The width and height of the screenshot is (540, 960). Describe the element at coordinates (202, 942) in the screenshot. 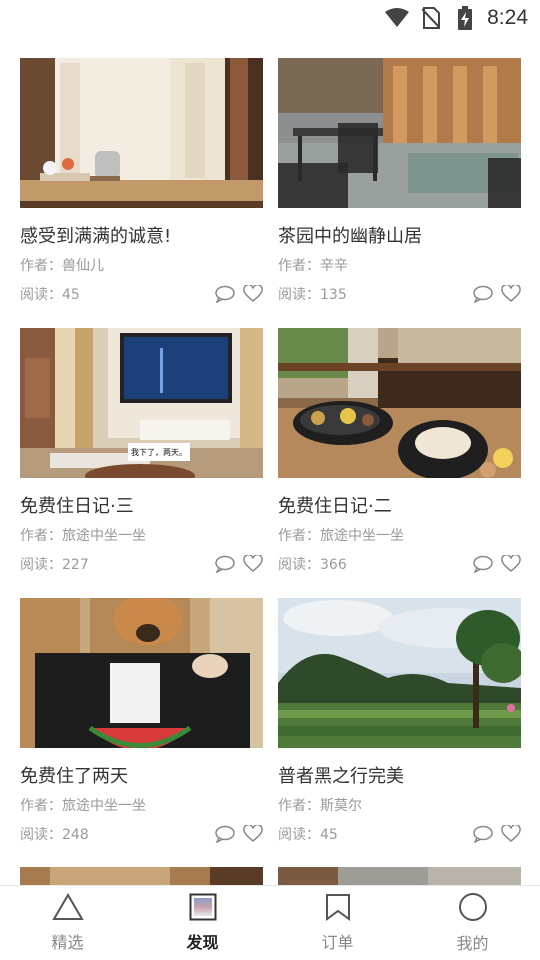

I see `tab-label: 发现` at that location.